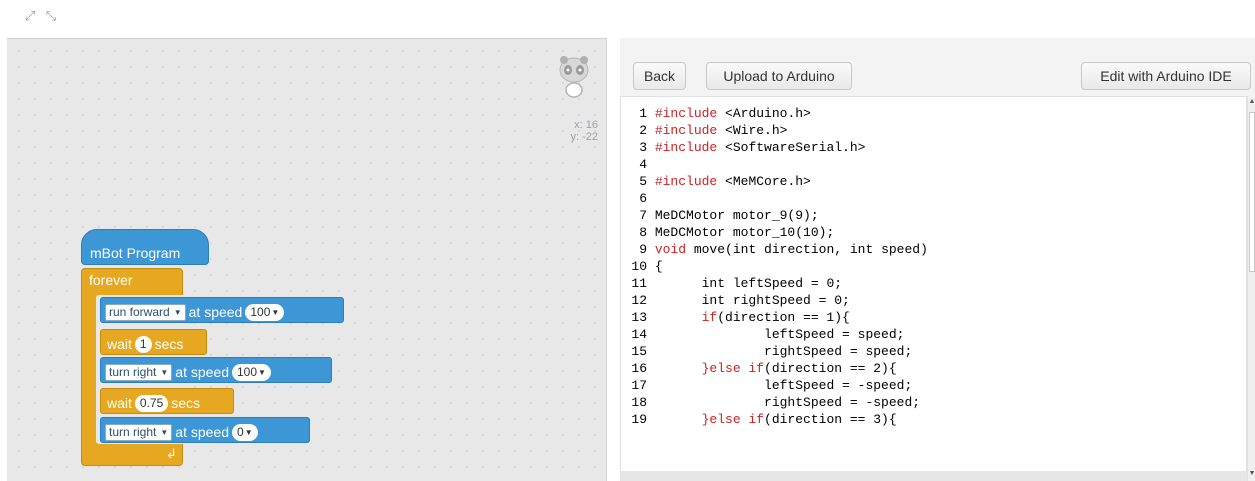 The image size is (1255, 481). Describe the element at coordinates (758, 419) in the screenshot. I see `code-line: 19 }else if(direction == 3){` at that location.